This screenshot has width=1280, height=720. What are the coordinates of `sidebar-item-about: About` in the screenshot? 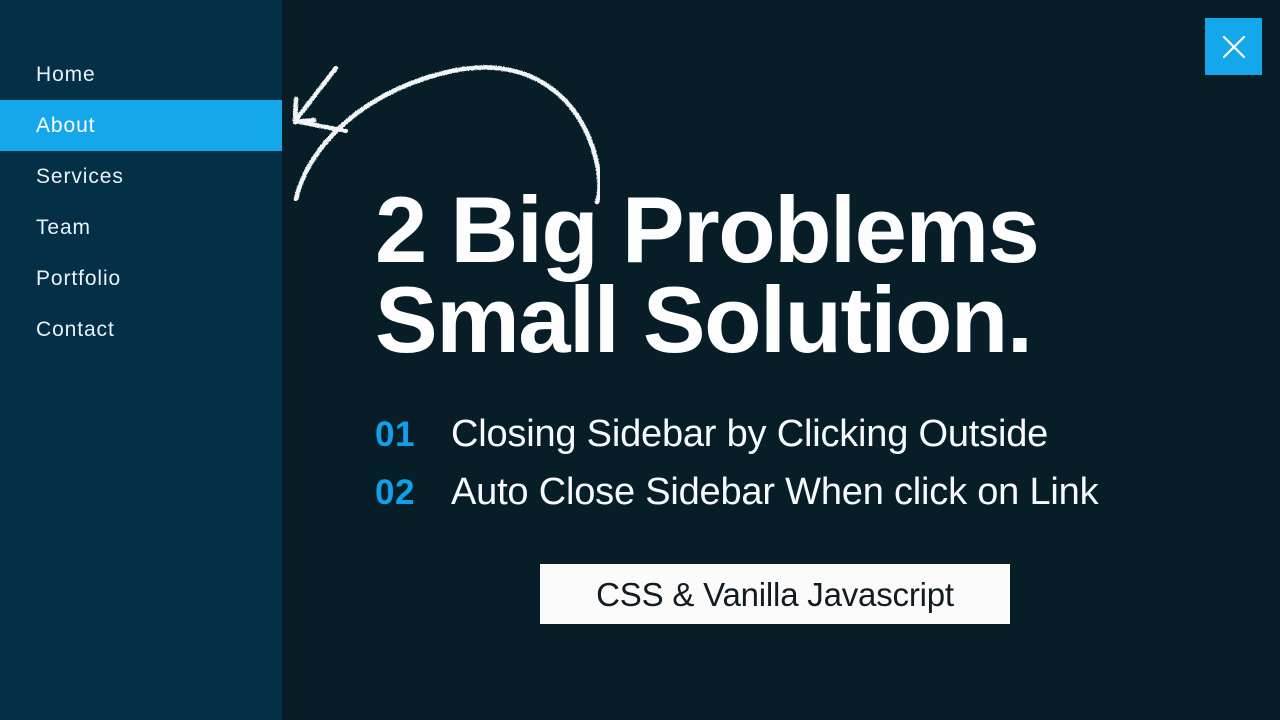 It's located at (141, 125).